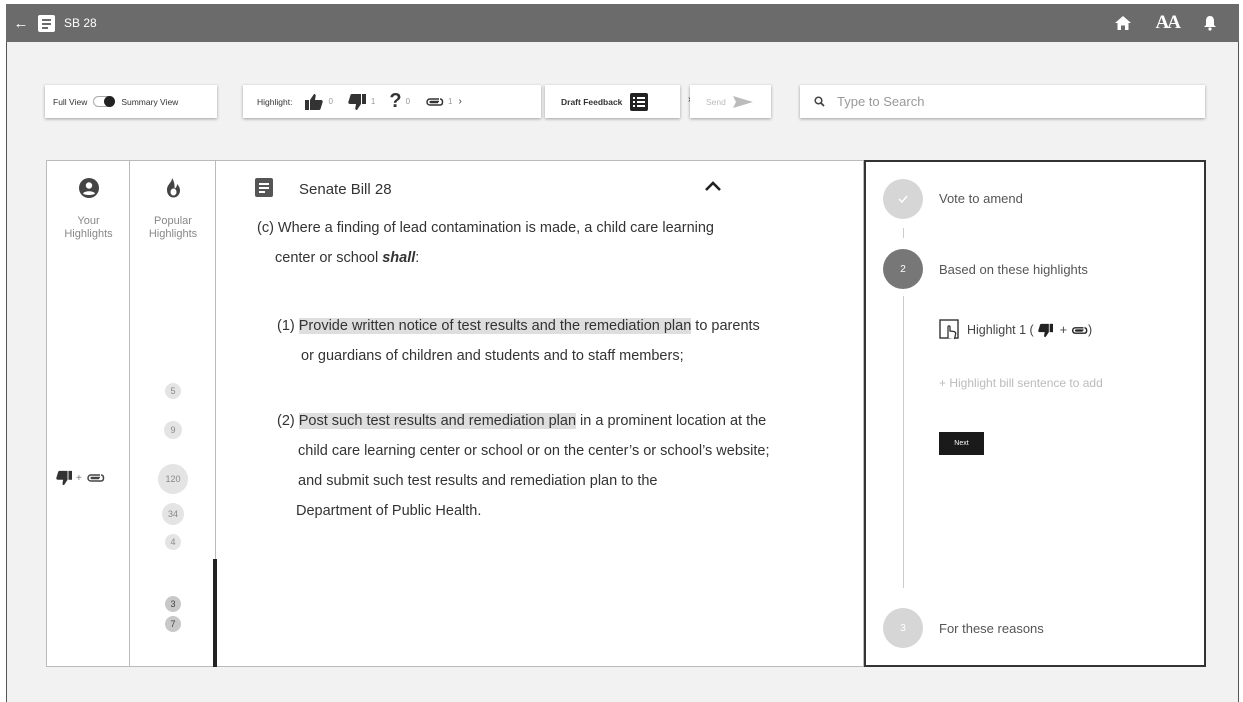 This screenshot has width=1243, height=702. I want to click on popular-count-bubble: 120, so click(173, 479).